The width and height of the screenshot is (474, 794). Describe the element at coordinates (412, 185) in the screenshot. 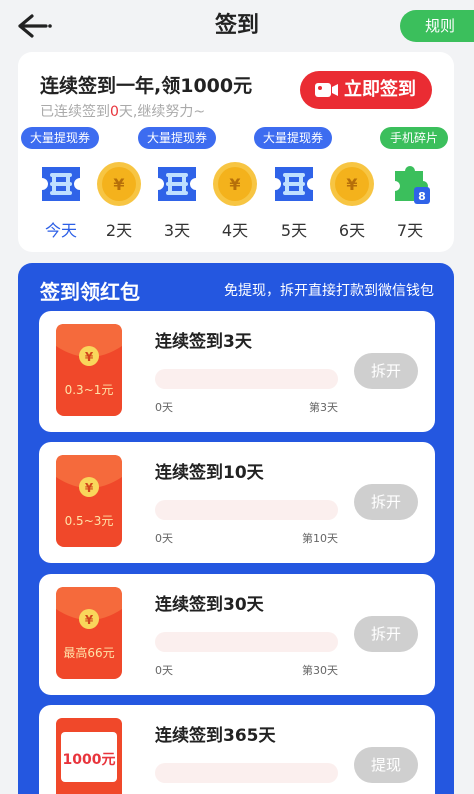

I see `phone-fragment-puzzle-icon: 8` at that location.